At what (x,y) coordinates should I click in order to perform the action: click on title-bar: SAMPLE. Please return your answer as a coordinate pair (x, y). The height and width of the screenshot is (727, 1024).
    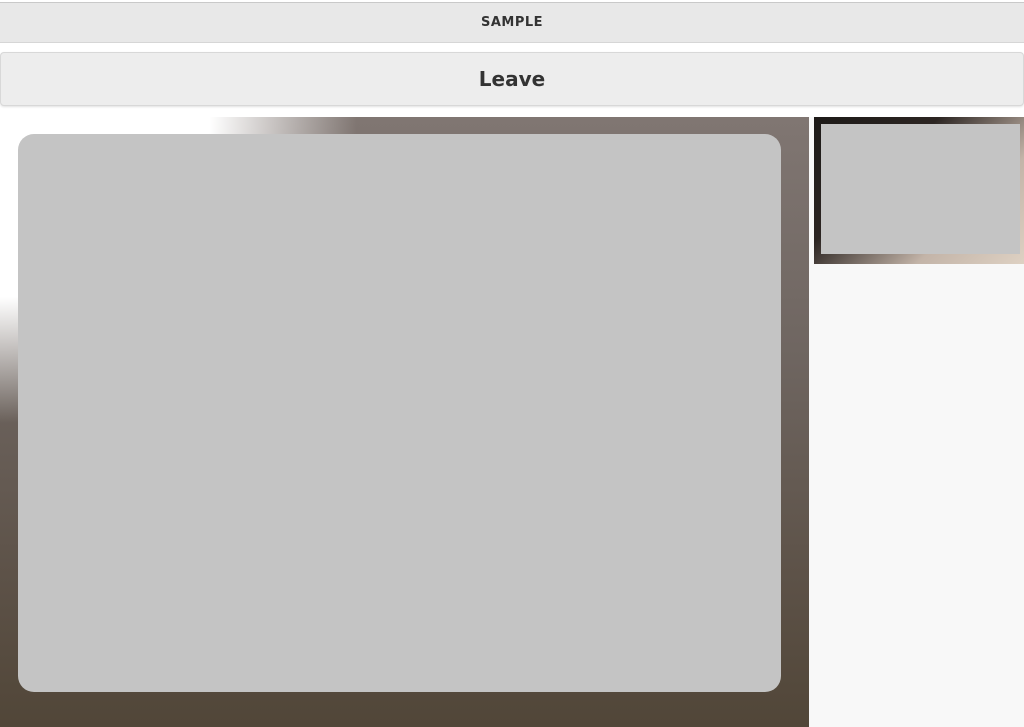
    Looking at the image, I should click on (512, 22).